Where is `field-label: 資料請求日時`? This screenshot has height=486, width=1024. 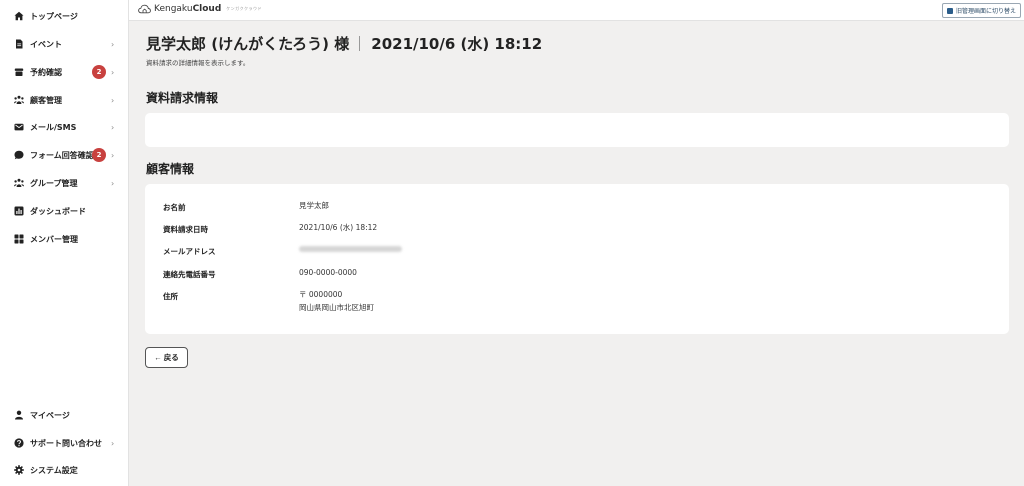
field-label: 資料請求日時 is located at coordinates (185, 229).